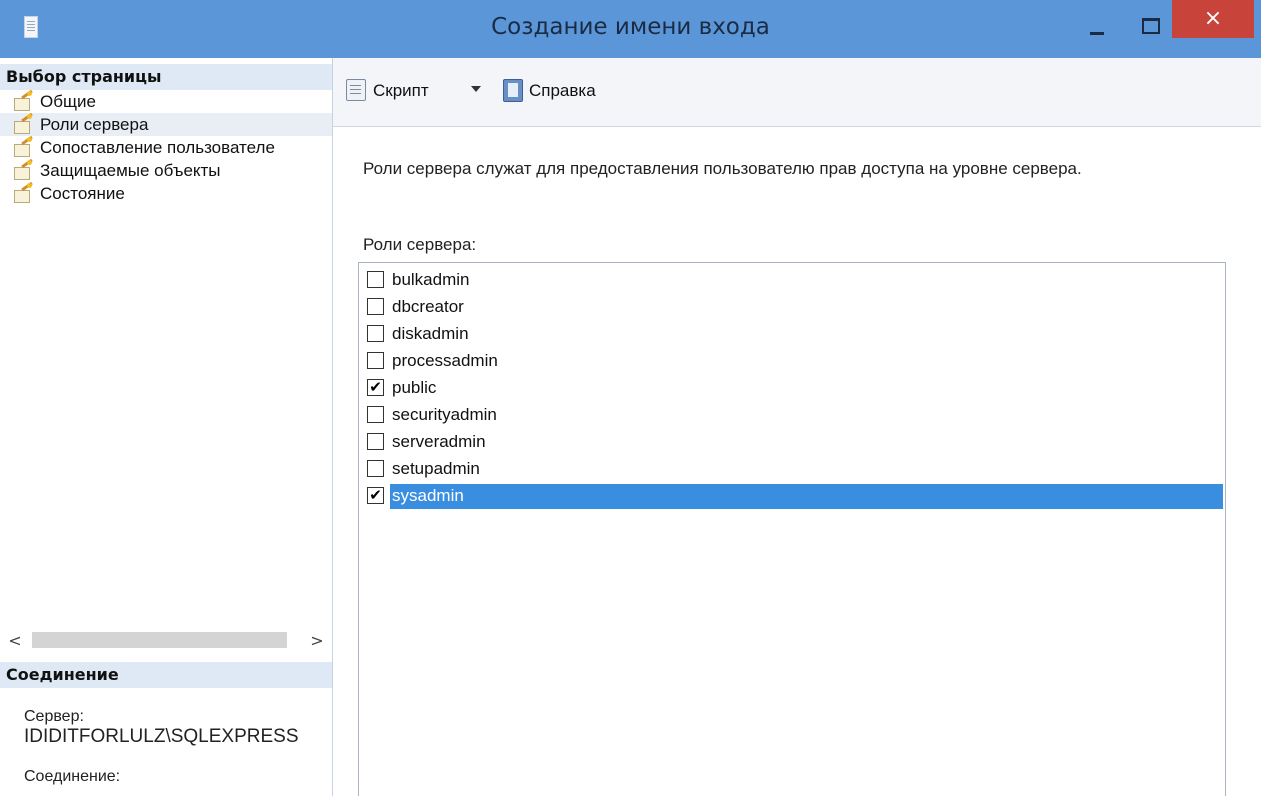 This screenshot has width=1261, height=796. Describe the element at coordinates (401, 91) in the screenshot. I see `script-button: Скрипт` at that location.